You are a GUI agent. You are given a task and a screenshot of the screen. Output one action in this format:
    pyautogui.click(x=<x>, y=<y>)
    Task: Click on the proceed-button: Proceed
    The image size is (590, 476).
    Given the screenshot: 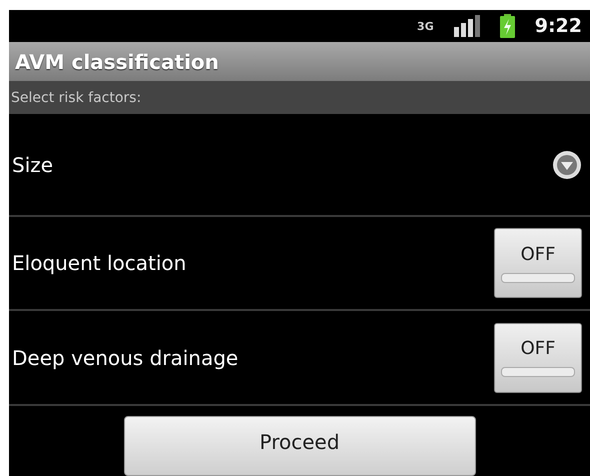 What is the action you would take?
    pyautogui.click(x=300, y=446)
    